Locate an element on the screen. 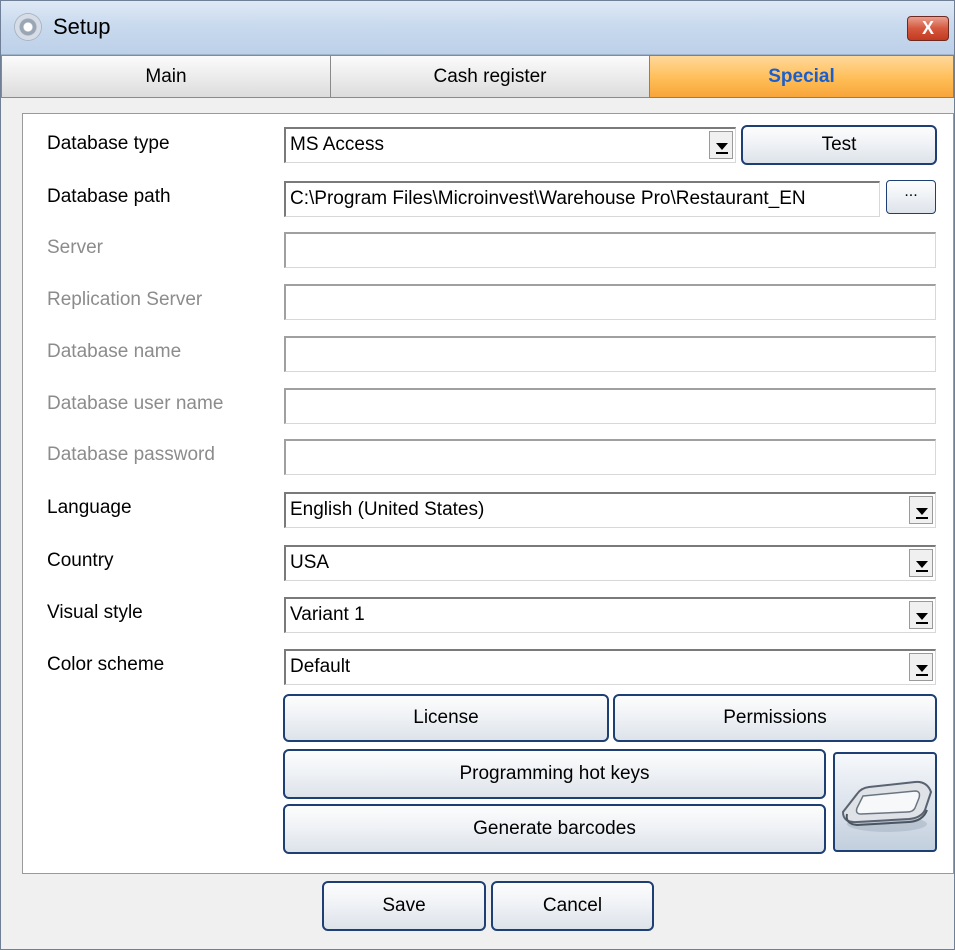 The height and width of the screenshot is (950, 955). database-type-label: Database type is located at coordinates (108, 143).